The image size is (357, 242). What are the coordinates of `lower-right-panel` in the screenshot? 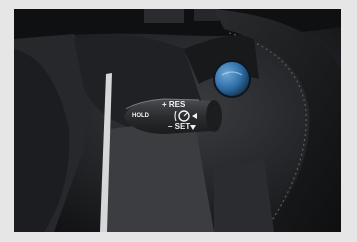 It's located at (244, 195).